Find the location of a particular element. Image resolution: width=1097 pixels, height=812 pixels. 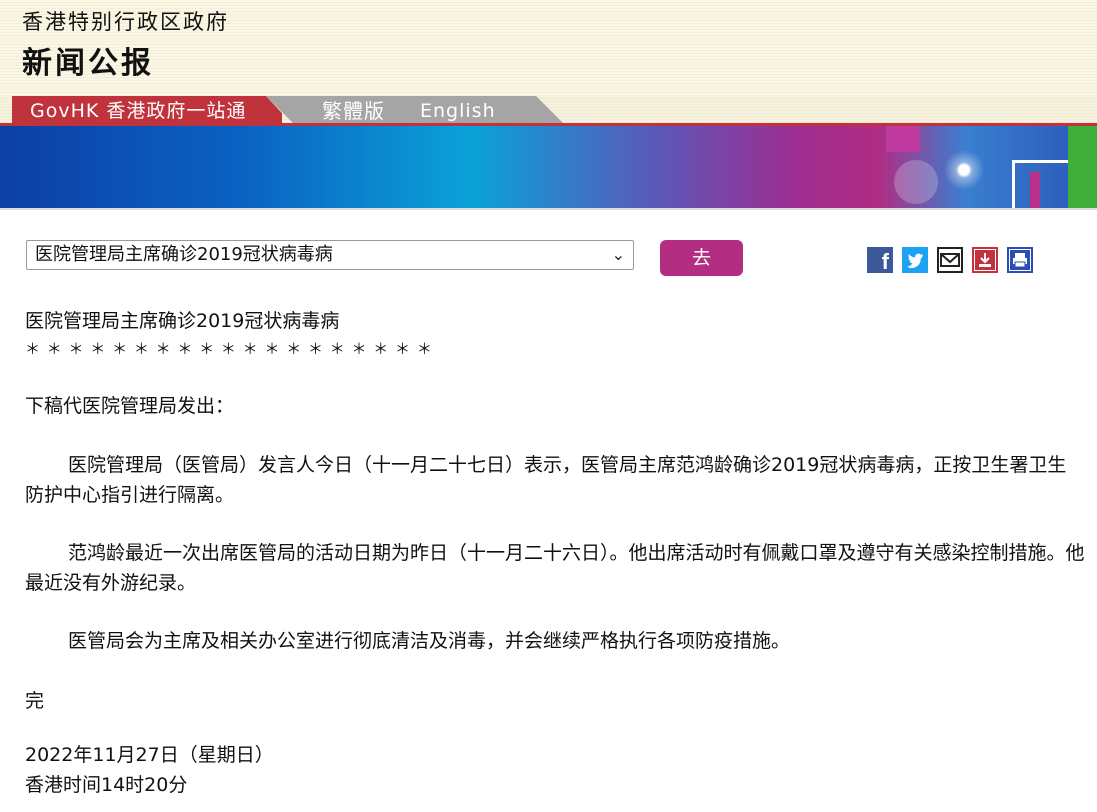

title-underline-stars: ＊ ＊ ＊ ＊ ＊ ＊ ＊ ＊ ＊ ＊ ＊ ＊ ＊ ＊ ＊ ＊ ＊ ＊ ＊ is located at coordinates (229, 349).